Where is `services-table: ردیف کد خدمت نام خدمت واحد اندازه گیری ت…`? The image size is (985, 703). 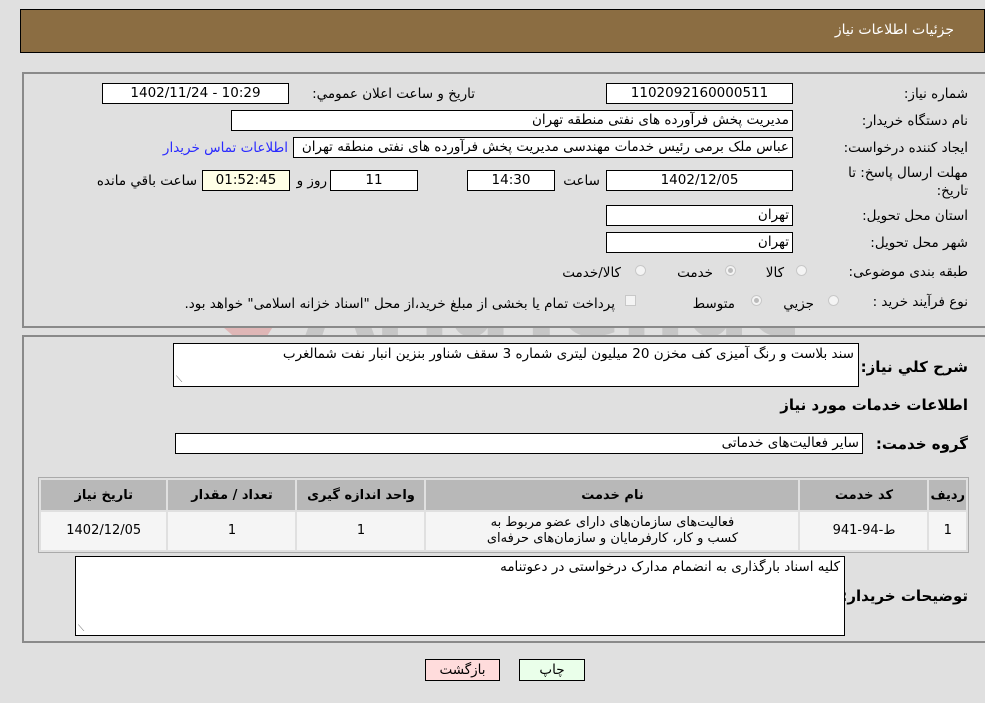
services-table: ردیف کد خدمت نام خدمت واحد اندازه گیری ت… is located at coordinates (503, 515).